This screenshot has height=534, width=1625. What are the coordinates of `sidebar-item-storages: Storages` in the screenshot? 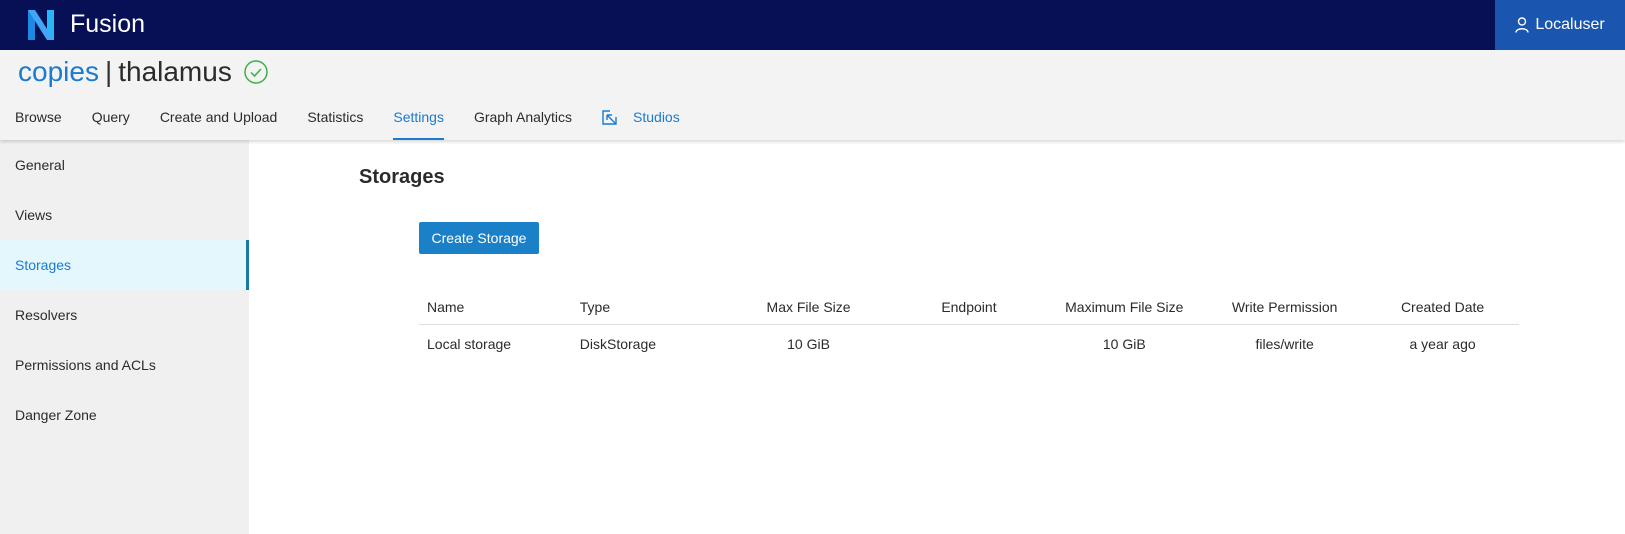 It's located at (124, 265).